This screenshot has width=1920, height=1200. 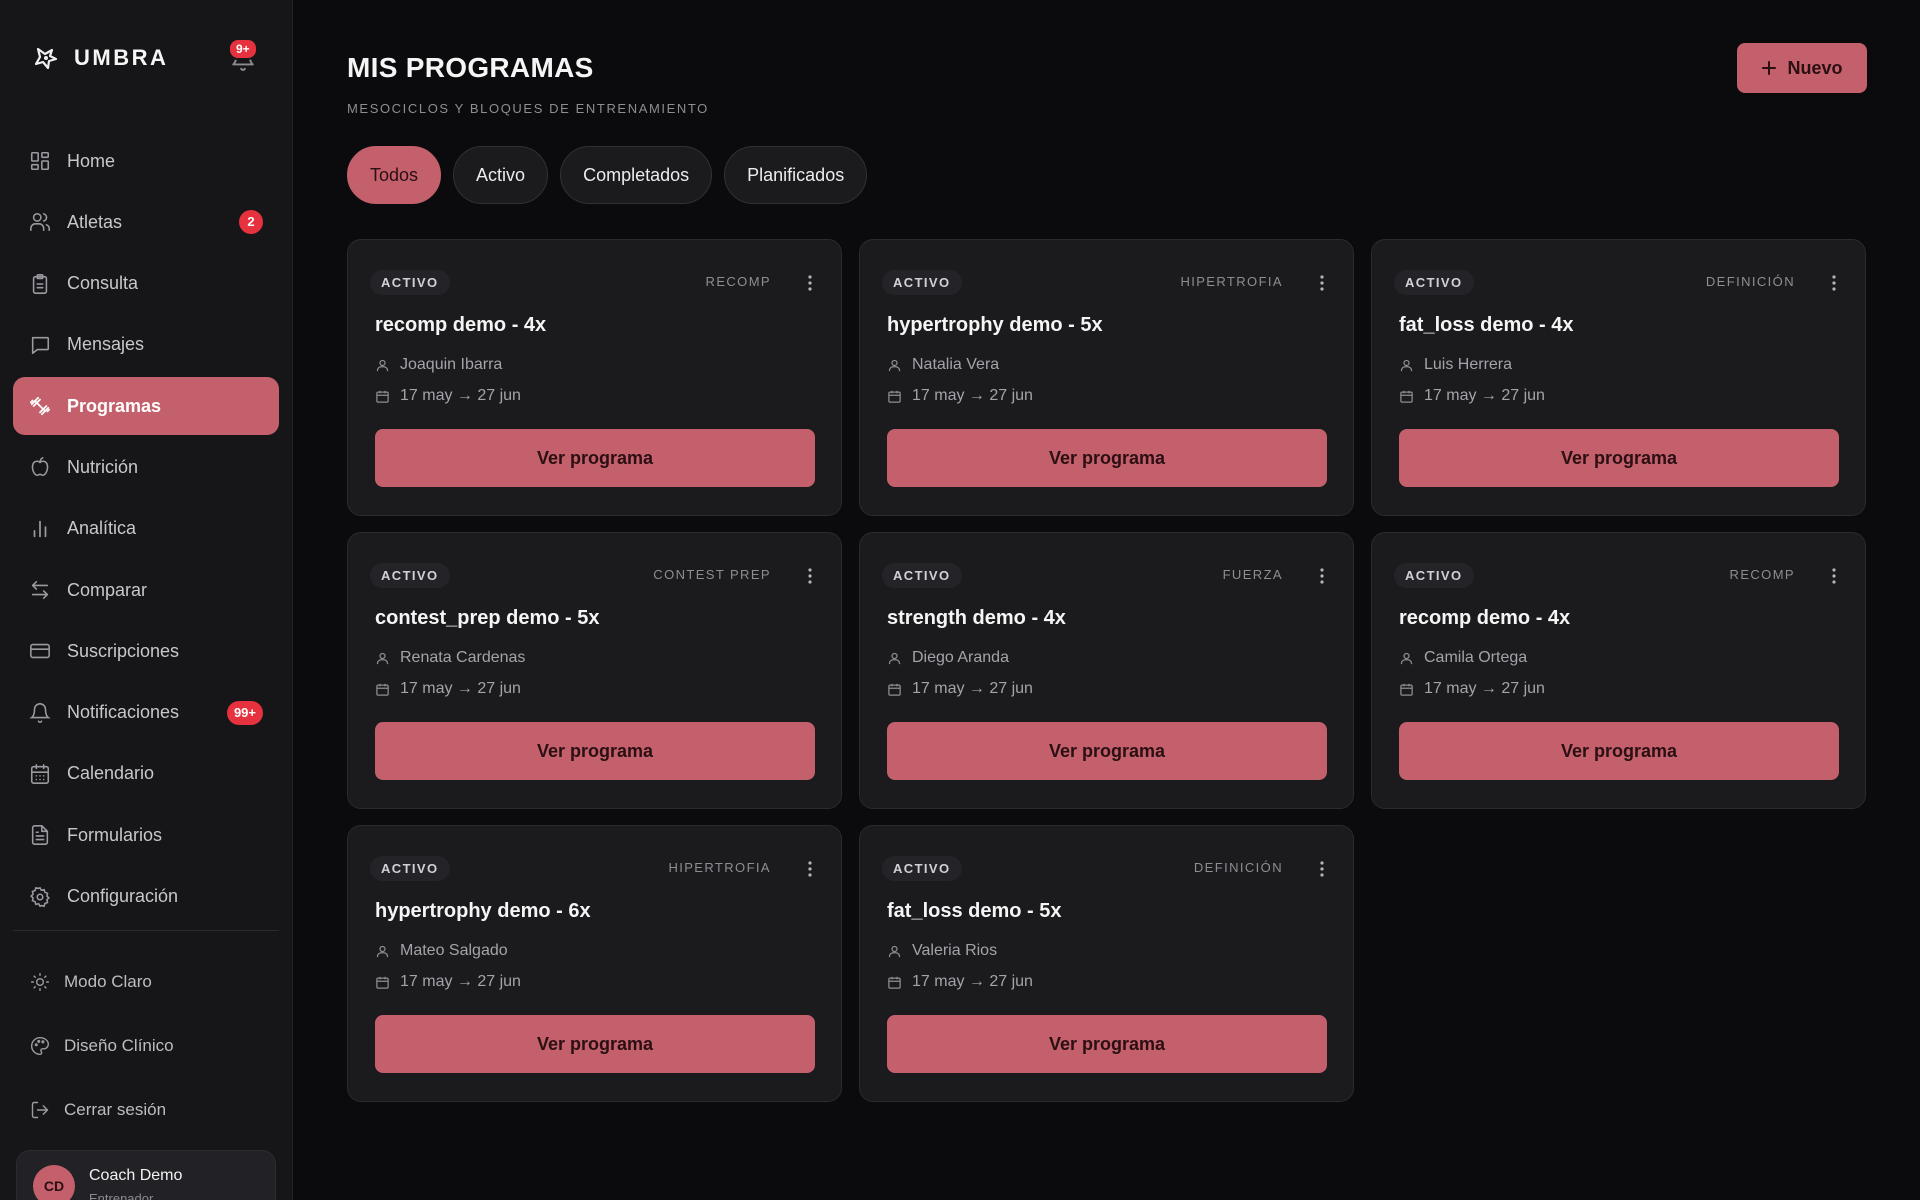 What do you see at coordinates (115, 1109) in the screenshot?
I see `logout-label: Cerrar sesión` at bounding box center [115, 1109].